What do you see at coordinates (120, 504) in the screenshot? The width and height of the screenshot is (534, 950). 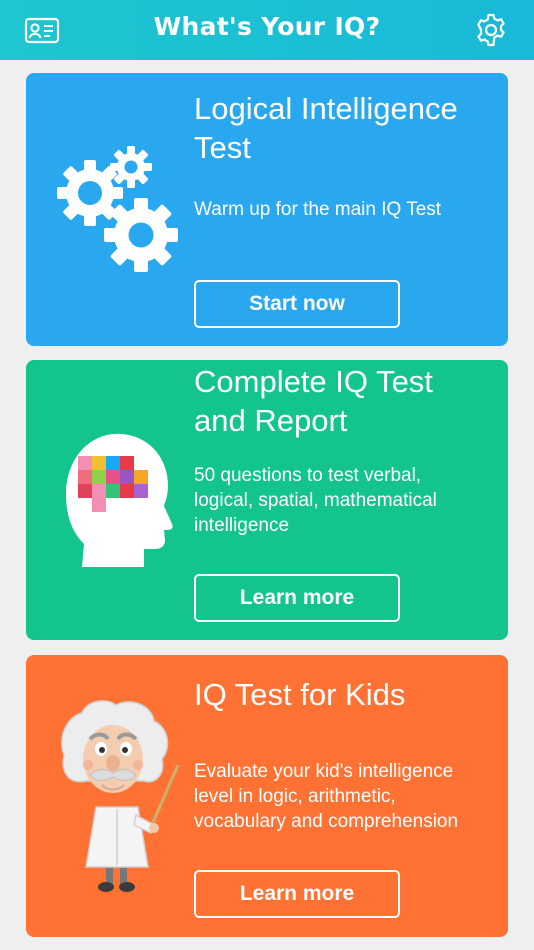 I see `head-brain-icon` at bounding box center [120, 504].